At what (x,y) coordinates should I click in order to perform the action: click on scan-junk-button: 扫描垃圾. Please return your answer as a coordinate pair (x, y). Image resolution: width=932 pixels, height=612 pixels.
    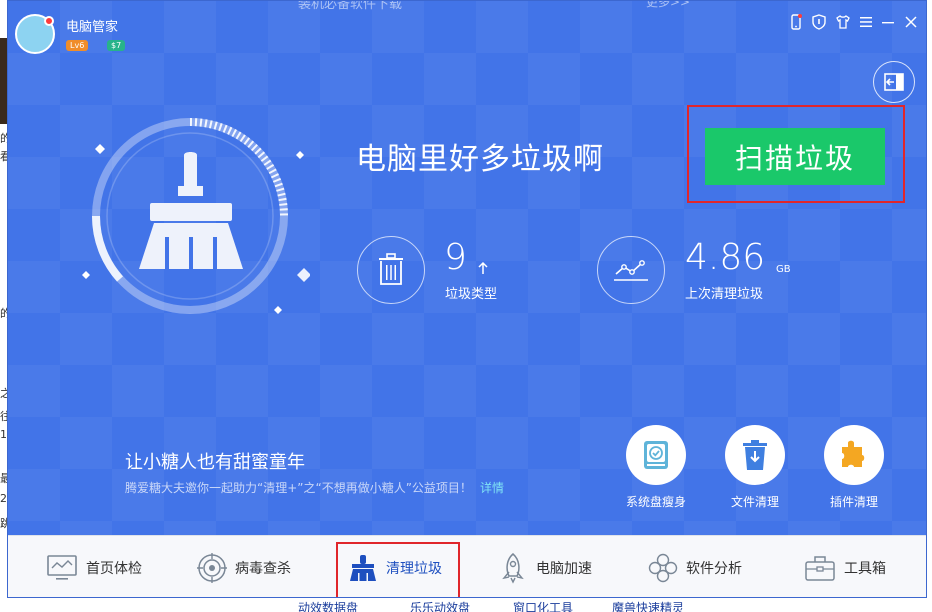
    Looking at the image, I should click on (795, 156).